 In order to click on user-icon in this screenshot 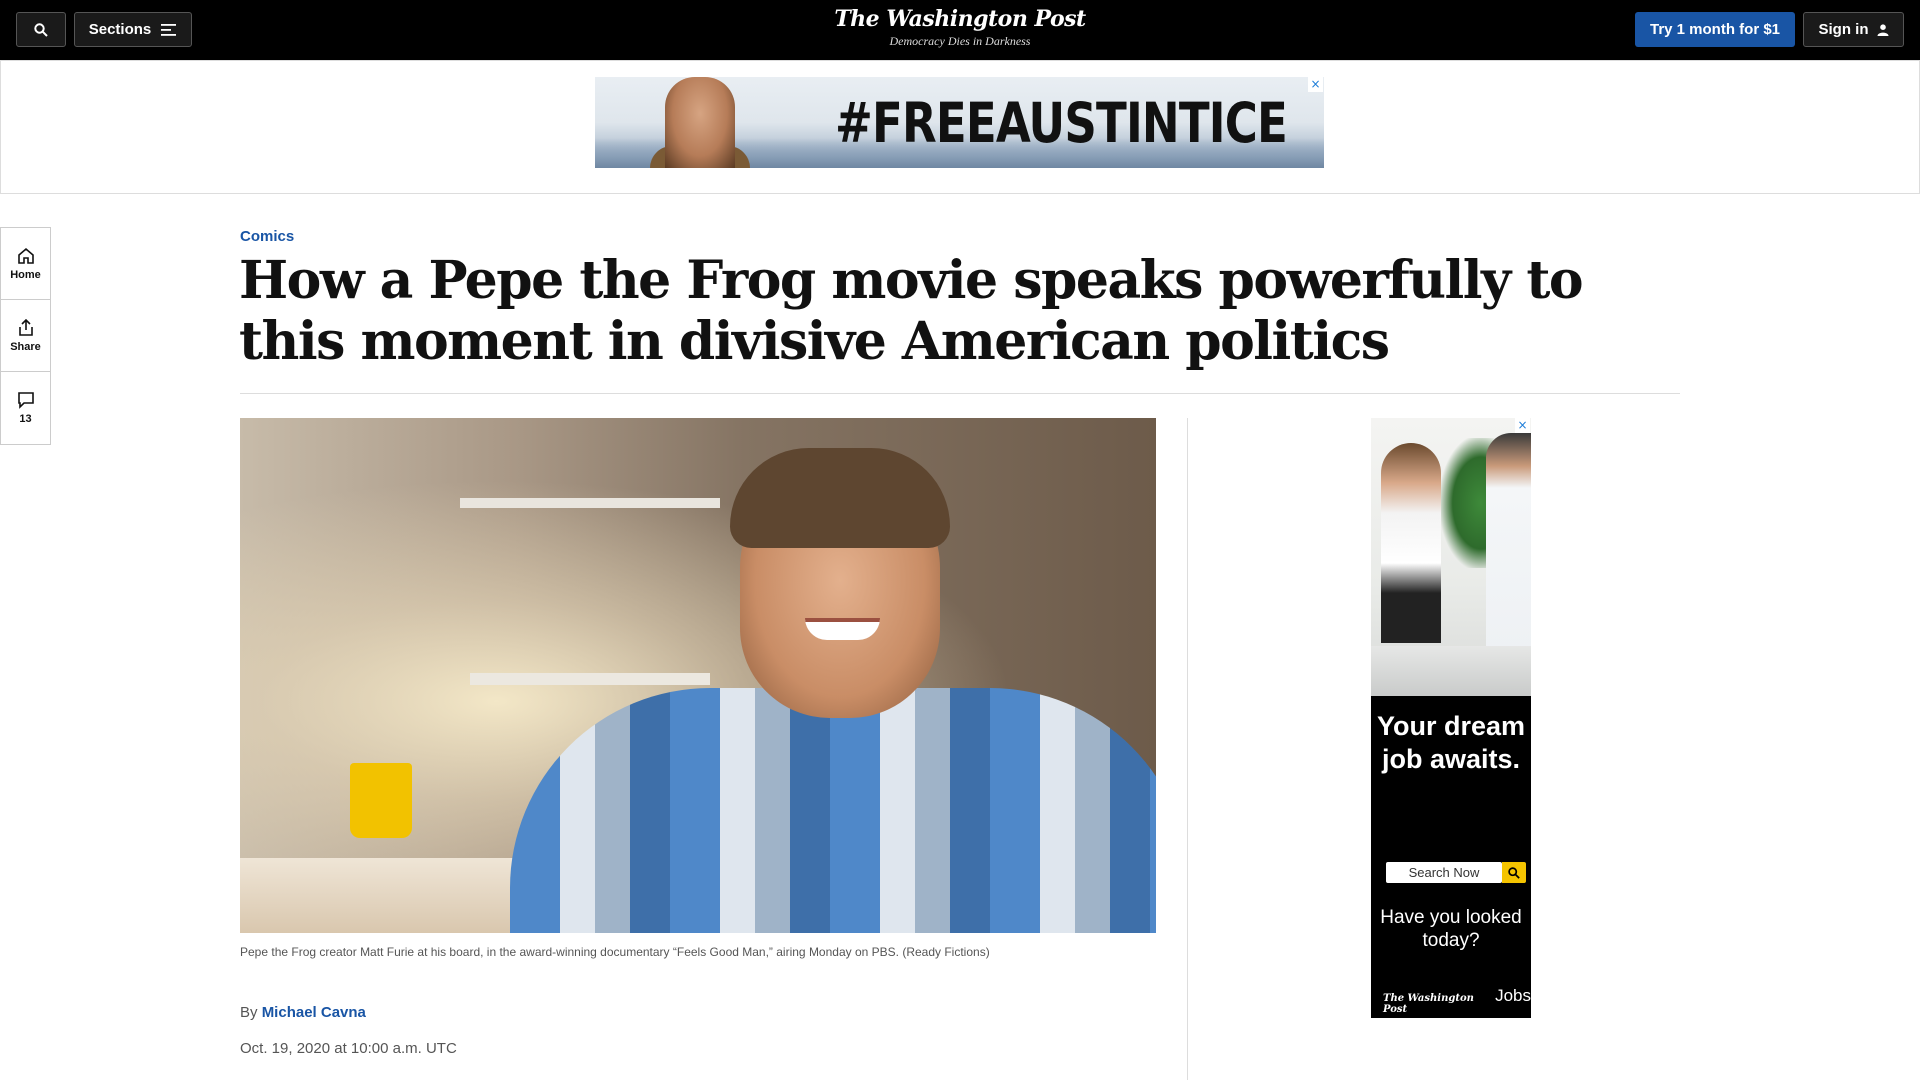, I will do `click(1882, 29)`.